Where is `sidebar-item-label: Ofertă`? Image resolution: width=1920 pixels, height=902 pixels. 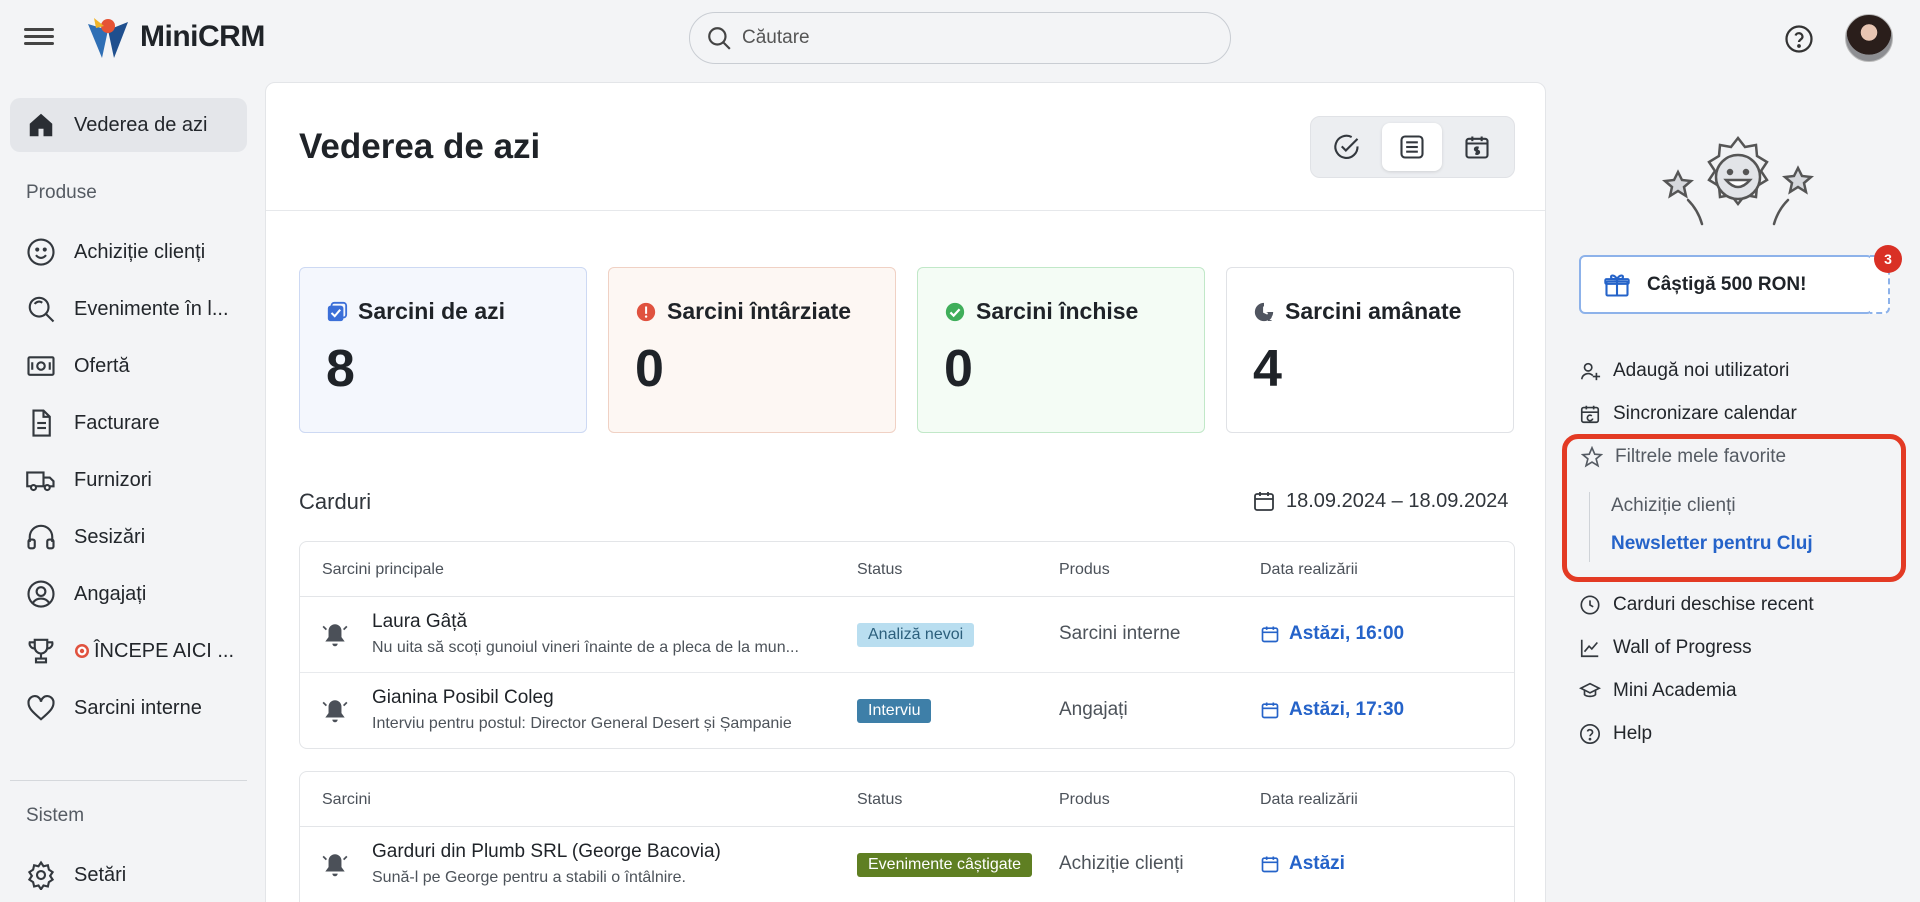
sidebar-item-label: Ofertă is located at coordinates (102, 365).